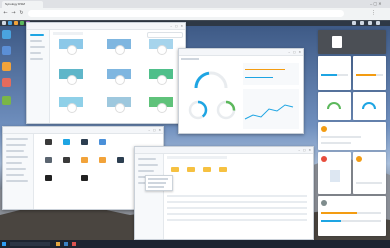 This screenshot has height=248, width=390. What do you see at coordinates (22, 23) in the screenshot?
I see `resource-monitor-icon` at bounding box center [22, 23].